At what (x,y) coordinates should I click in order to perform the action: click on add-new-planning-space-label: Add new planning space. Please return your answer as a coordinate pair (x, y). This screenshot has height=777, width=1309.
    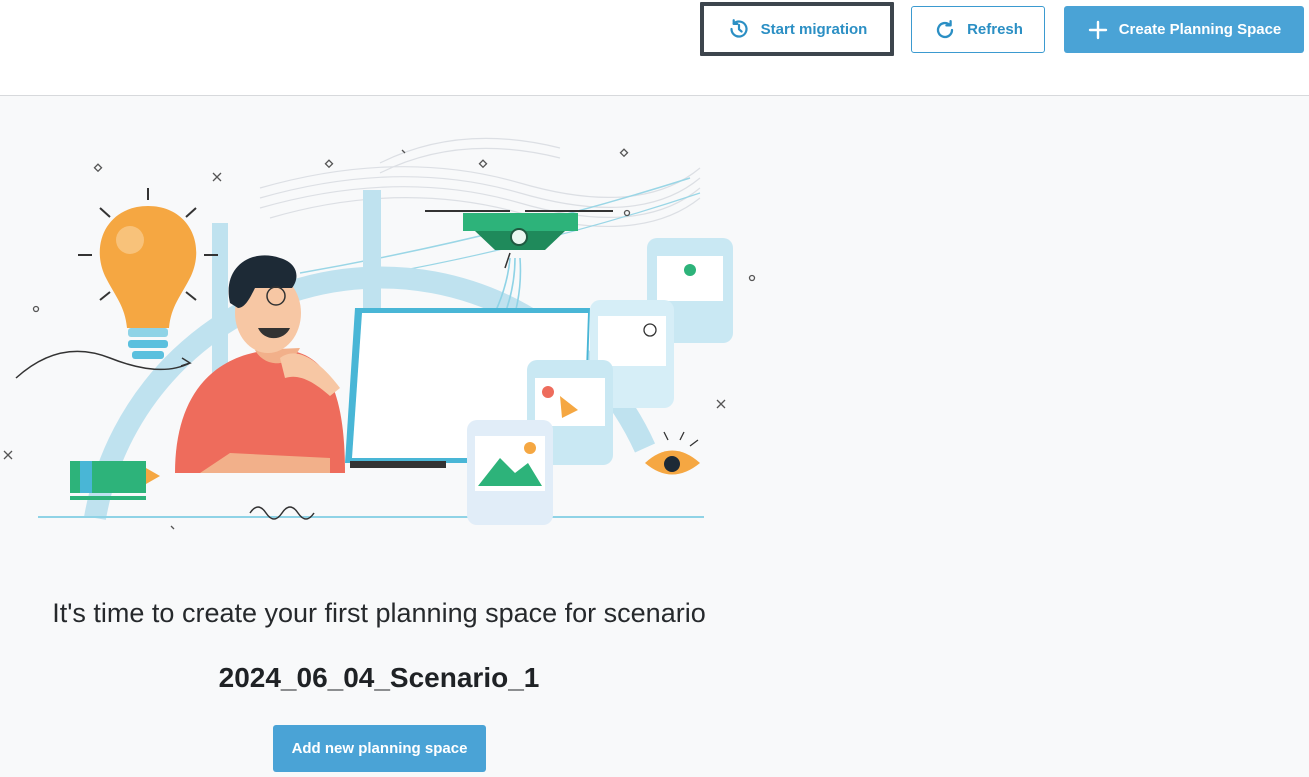
    Looking at the image, I should click on (379, 748).